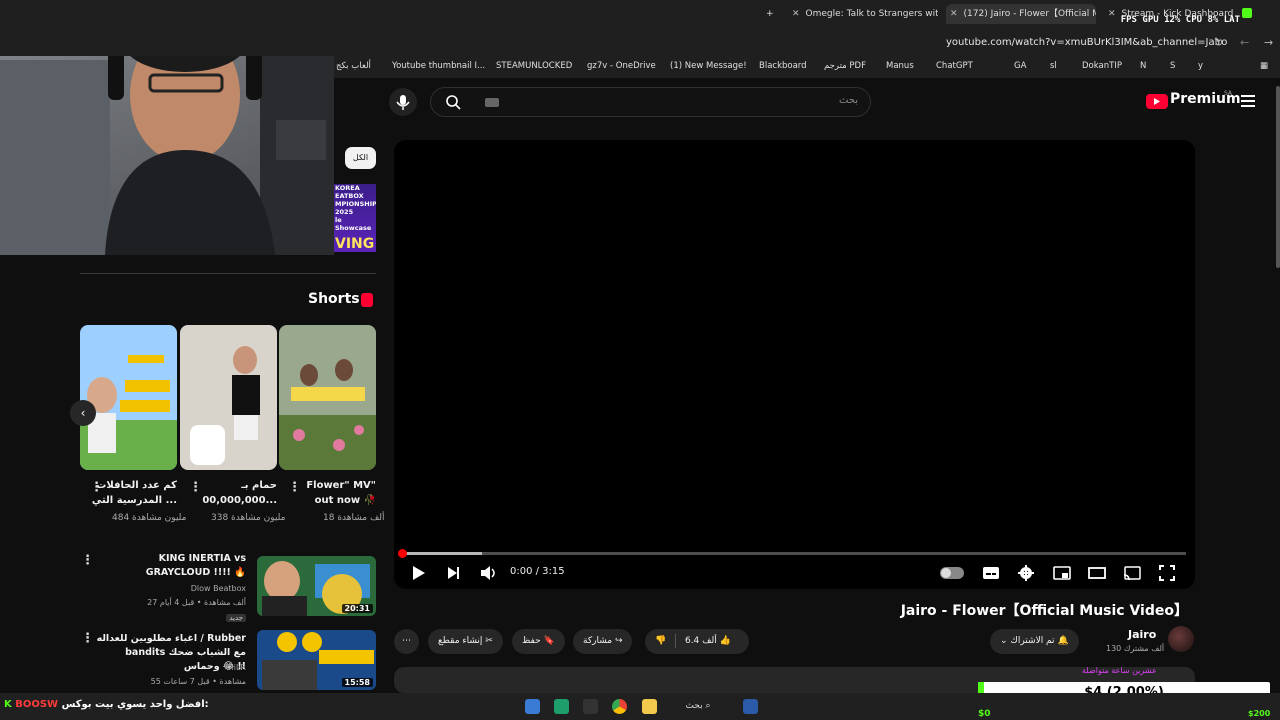 This screenshot has height=720, width=1280. Describe the element at coordinates (1157, 101) in the screenshot. I see `youtube-logo-icon` at that location.